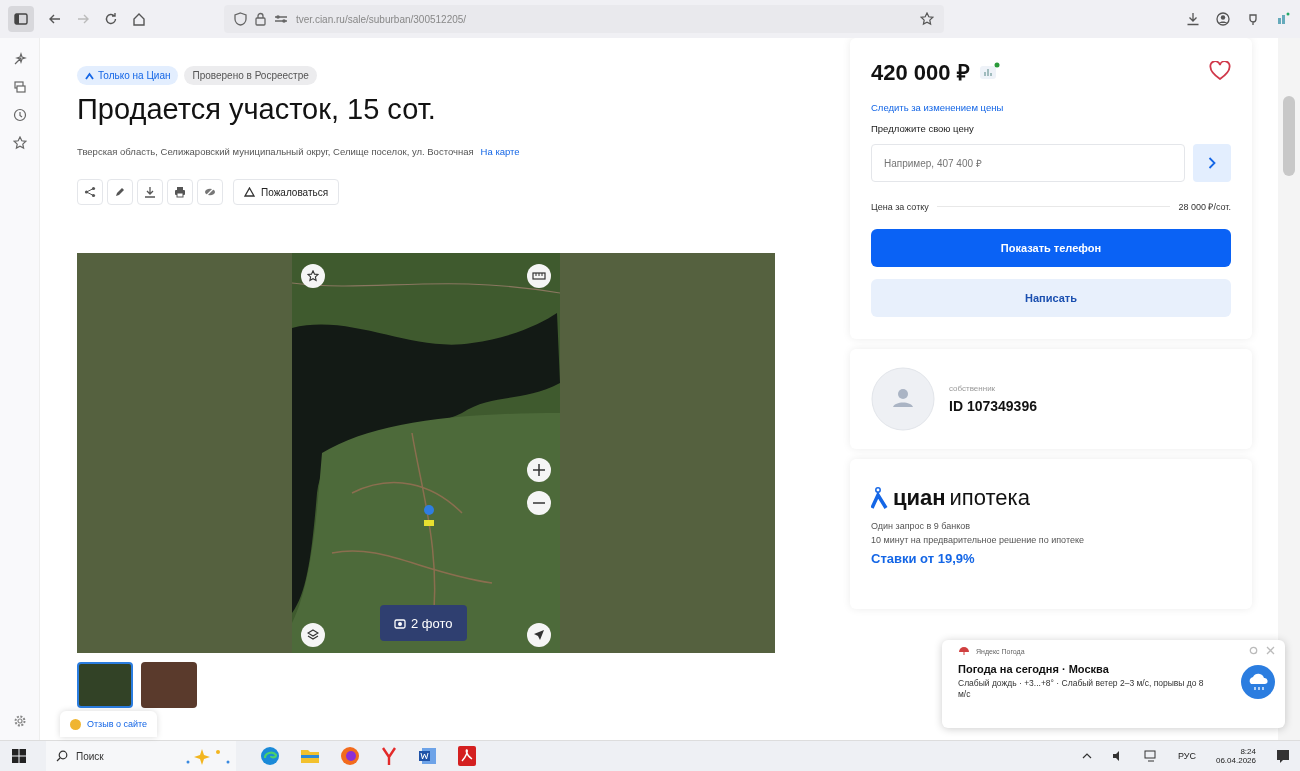 The width and height of the screenshot is (1300, 771). What do you see at coordinates (109, 724) in the screenshot?
I see `feedback-button: Отзыв о сайте` at bounding box center [109, 724].